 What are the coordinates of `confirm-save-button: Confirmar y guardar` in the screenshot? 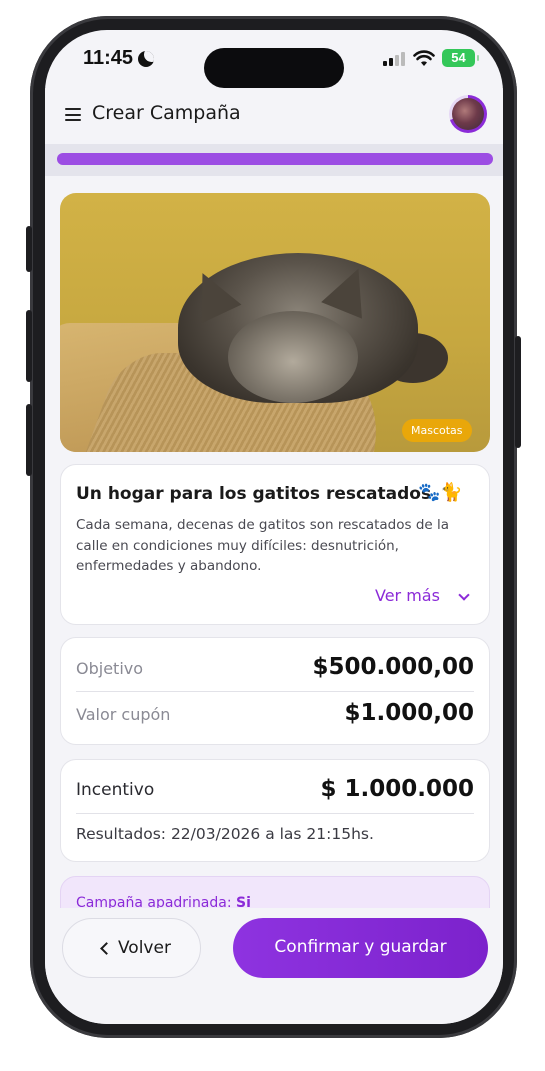 It's located at (360, 948).